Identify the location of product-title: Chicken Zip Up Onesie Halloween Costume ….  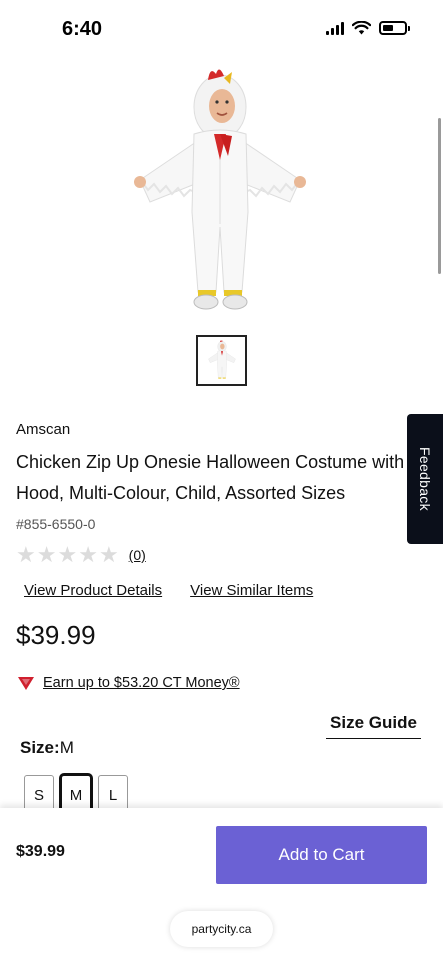
(210, 477).